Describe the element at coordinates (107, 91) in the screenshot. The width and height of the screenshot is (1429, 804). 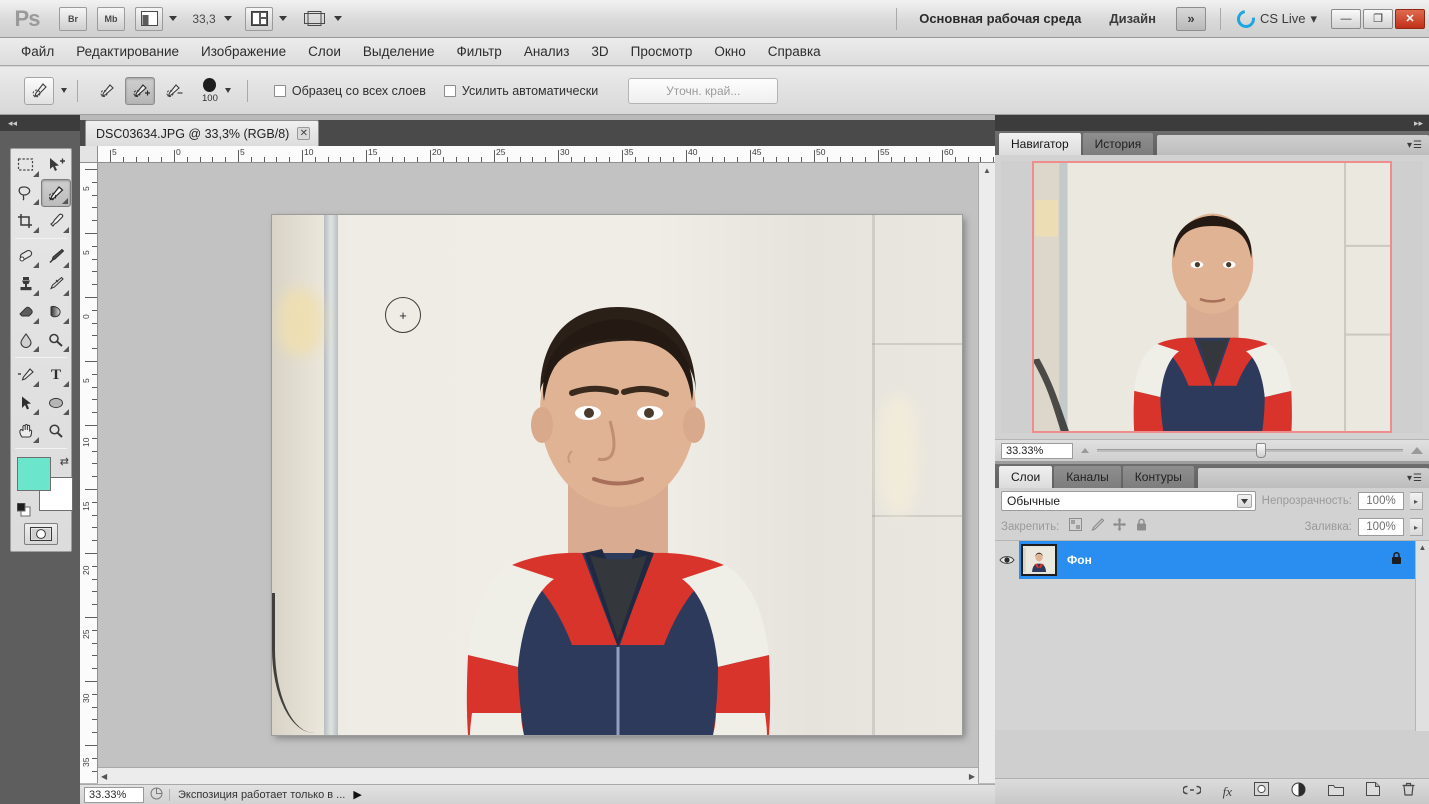
I see `new-selection-button` at that location.